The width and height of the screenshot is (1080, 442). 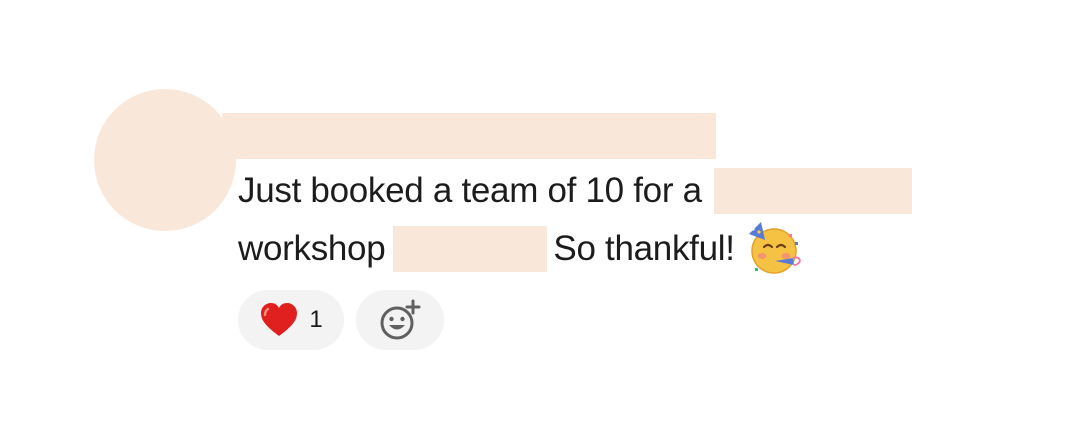 I want to click on message-text-line-1: Just booked a team of 10 for a, so click(x=575, y=191).